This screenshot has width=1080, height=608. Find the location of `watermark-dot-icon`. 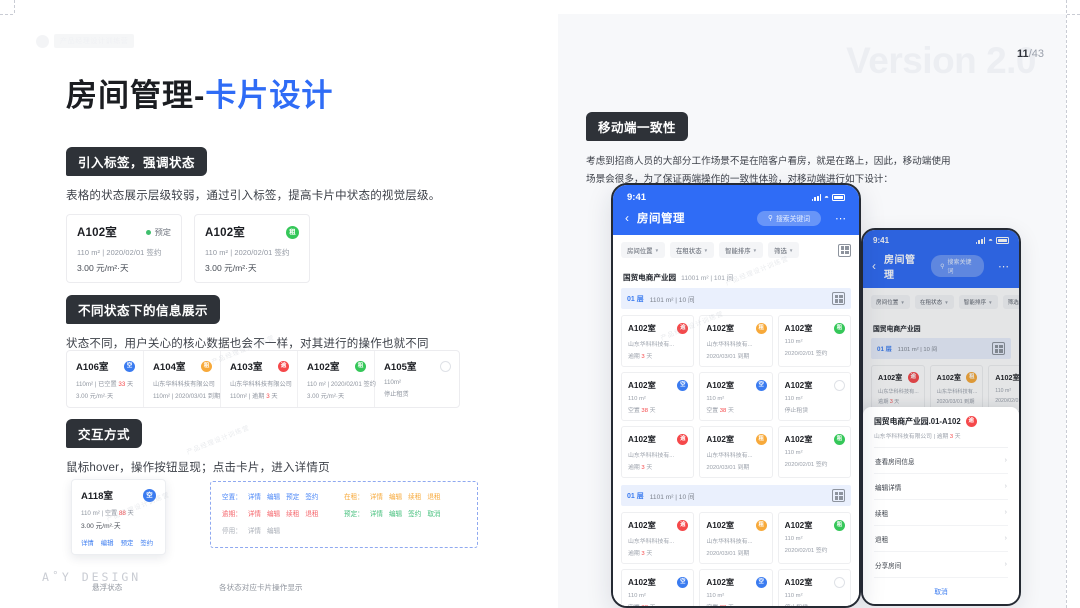

watermark-dot-icon is located at coordinates (42, 41).